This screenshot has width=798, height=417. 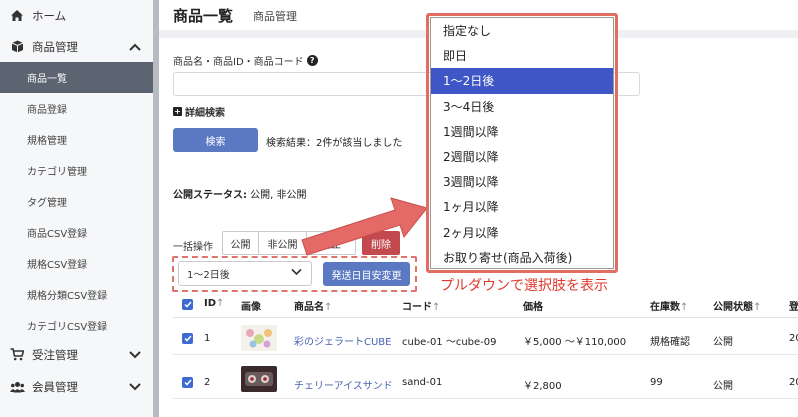 I want to click on sidebar-sub-category-csv: カテゴリCSV登録, so click(x=76, y=325).